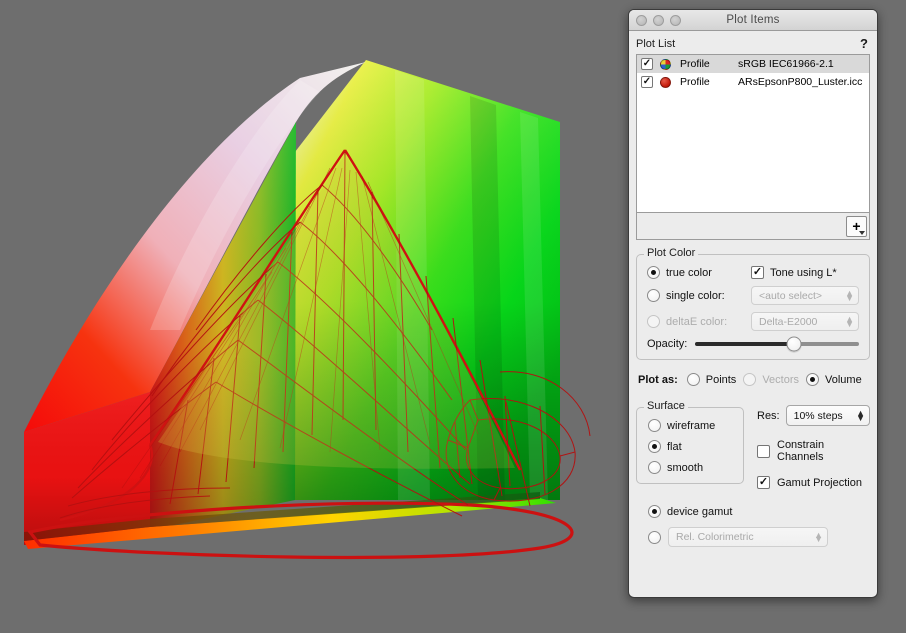 The height and width of the screenshot is (633, 906). I want to click on gamut-projection-label: Gamut Projection, so click(819, 482).